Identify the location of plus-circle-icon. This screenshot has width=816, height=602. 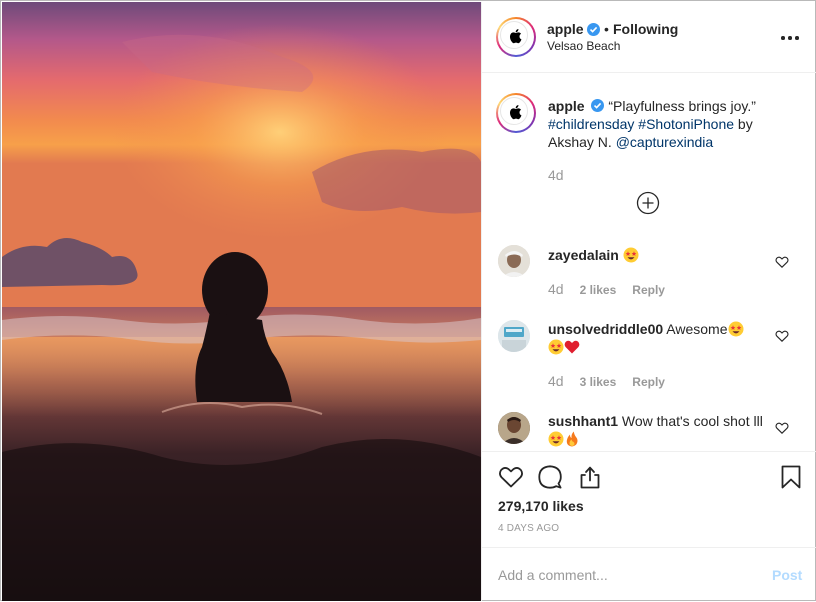
(648, 203).